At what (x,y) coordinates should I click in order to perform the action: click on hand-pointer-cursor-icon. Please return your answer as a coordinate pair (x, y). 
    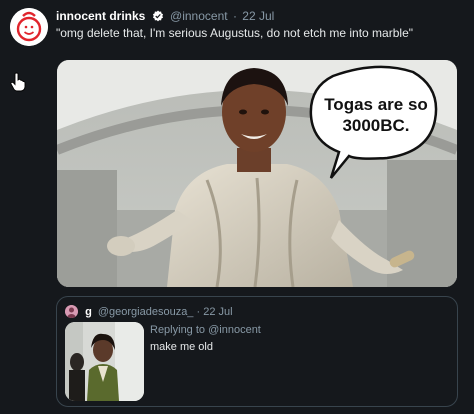
    Looking at the image, I should click on (18, 82).